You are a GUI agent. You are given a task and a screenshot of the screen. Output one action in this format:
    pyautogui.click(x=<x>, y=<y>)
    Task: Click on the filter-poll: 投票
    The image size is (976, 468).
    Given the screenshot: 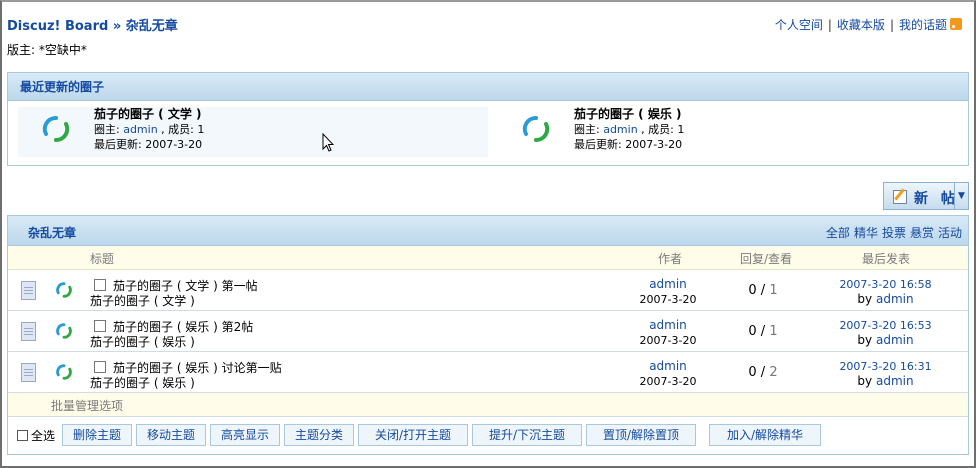 What is the action you would take?
    pyautogui.click(x=894, y=233)
    